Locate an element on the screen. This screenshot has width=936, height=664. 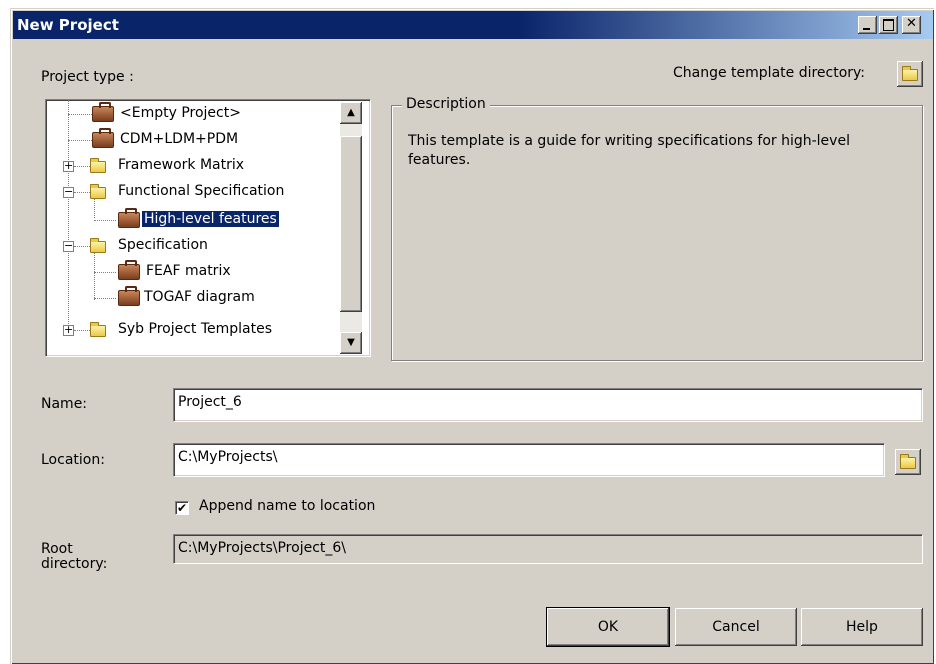
tree-item-label: <Empty Project> is located at coordinates (180, 113).